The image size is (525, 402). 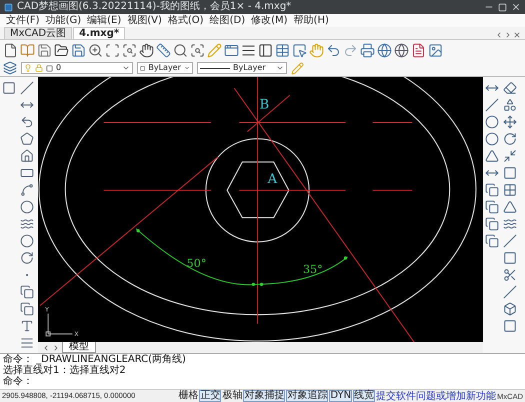 What do you see at coordinates (78, 50) in the screenshot?
I see `save-as-icon` at bounding box center [78, 50].